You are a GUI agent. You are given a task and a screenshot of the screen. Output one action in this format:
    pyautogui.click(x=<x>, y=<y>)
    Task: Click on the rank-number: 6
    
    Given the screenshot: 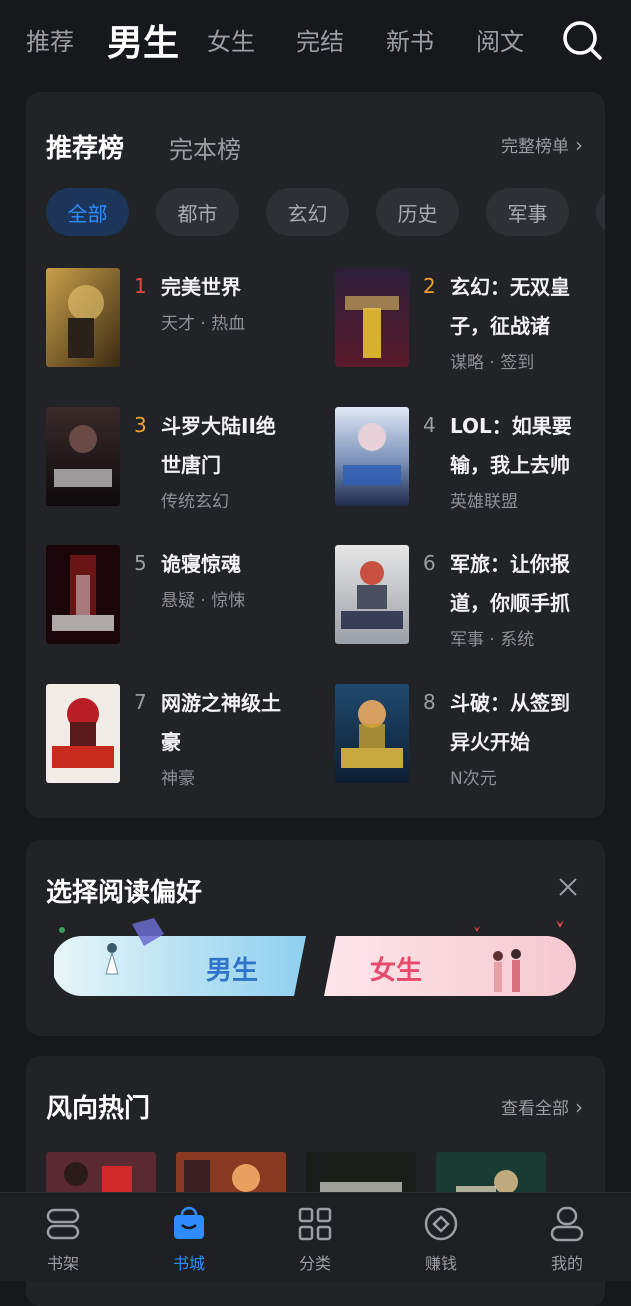 What is the action you would take?
    pyautogui.click(x=429, y=563)
    